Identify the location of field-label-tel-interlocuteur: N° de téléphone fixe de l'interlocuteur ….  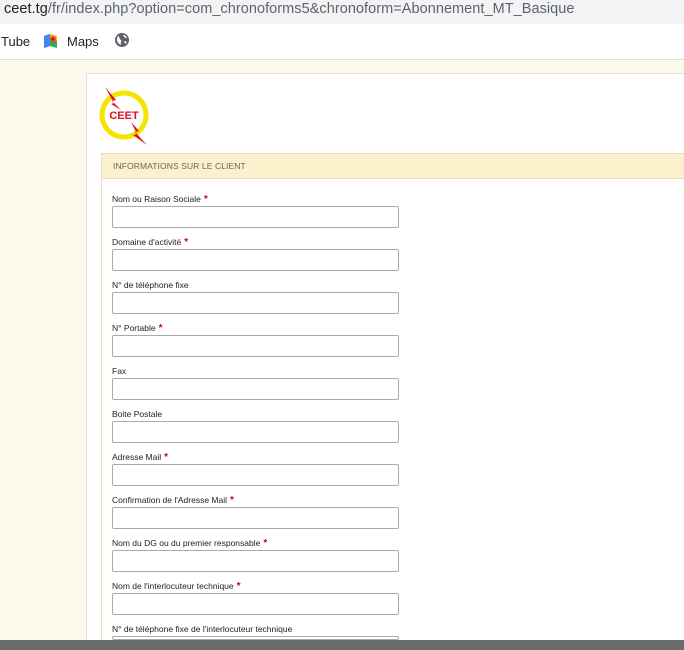
(203, 629).